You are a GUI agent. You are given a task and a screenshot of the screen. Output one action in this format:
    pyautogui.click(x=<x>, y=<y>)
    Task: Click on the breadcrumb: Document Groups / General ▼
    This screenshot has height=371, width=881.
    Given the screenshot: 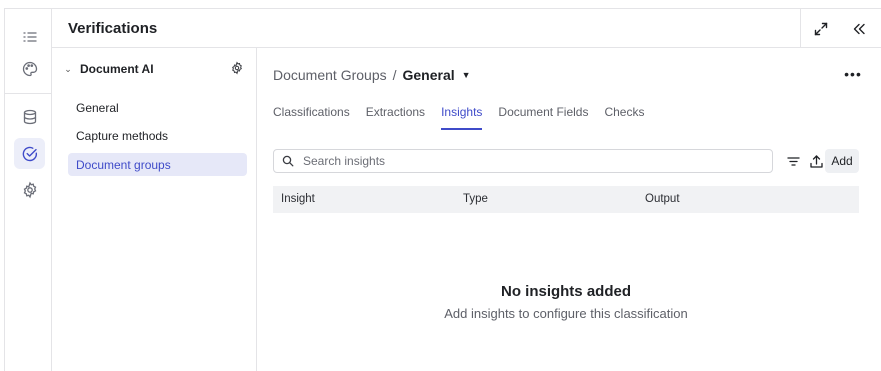 What is the action you would take?
    pyautogui.click(x=372, y=75)
    